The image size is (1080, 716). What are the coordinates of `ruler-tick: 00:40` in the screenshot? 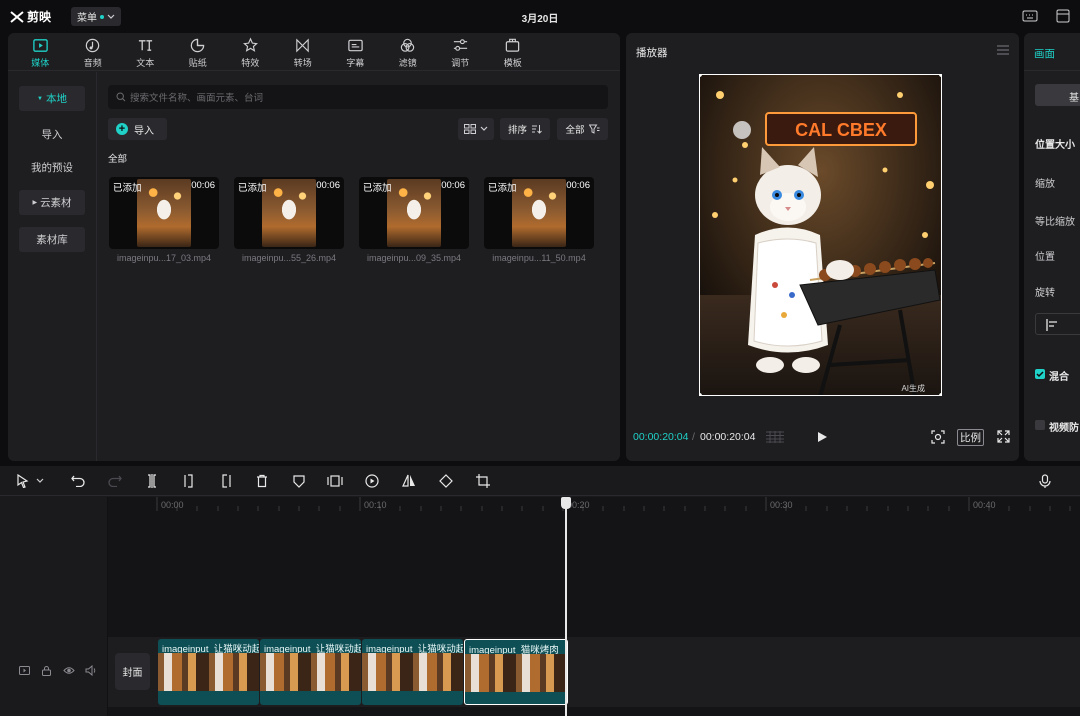 It's located at (984, 505).